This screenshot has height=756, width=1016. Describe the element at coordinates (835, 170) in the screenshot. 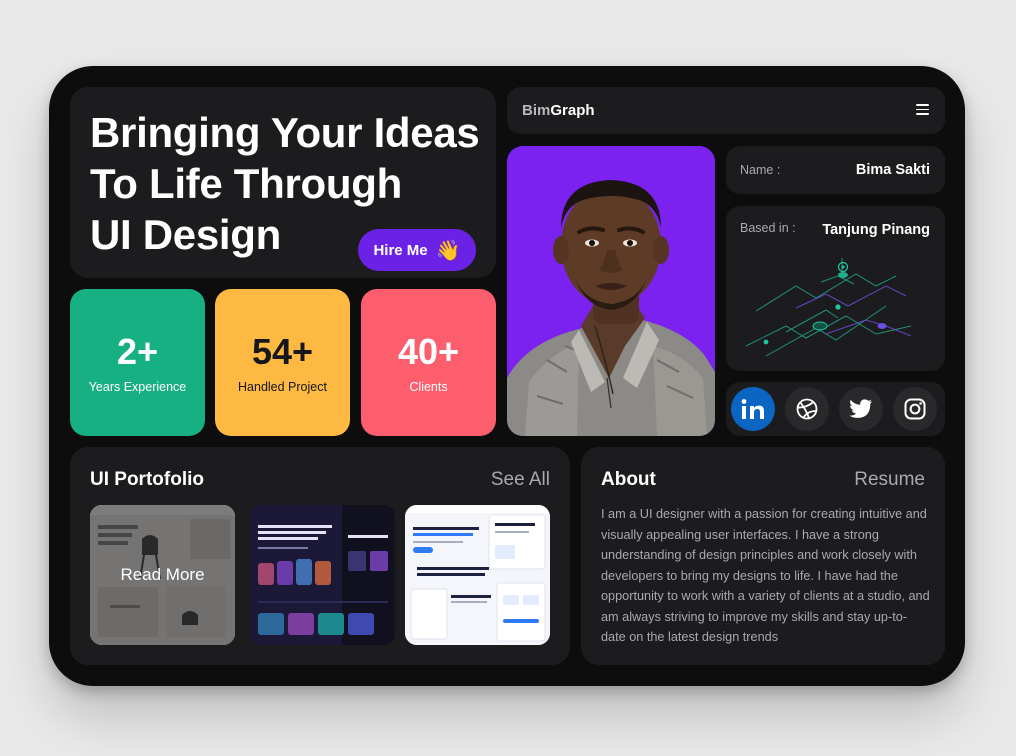

I see `name-card: Name : Bima Sakti` at that location.